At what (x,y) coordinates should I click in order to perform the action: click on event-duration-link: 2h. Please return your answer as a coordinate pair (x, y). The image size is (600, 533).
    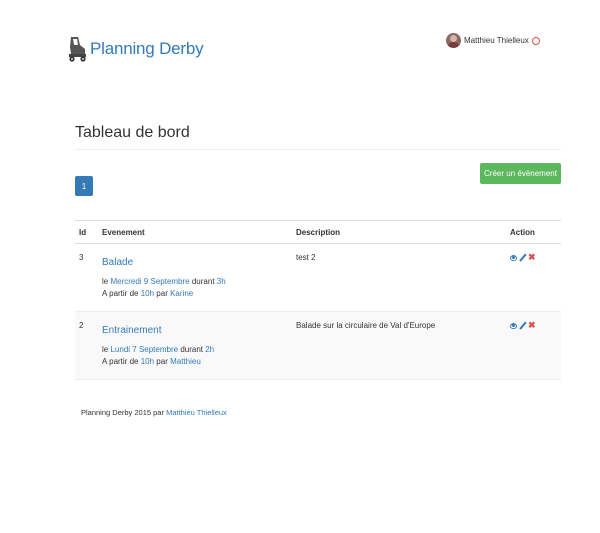
    Looking at the image, I should click on (209, 349).